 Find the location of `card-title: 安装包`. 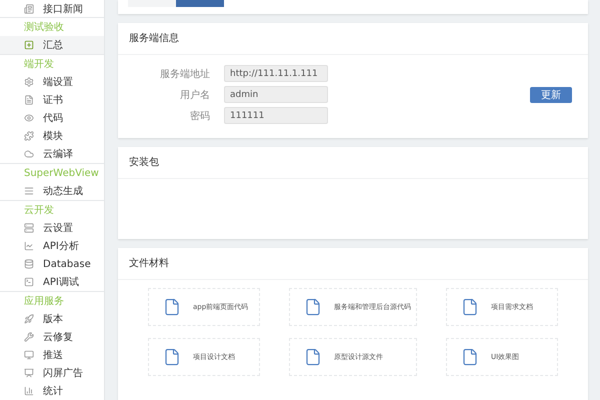

card-title: 安装包 is located at coordinates (353, 163).